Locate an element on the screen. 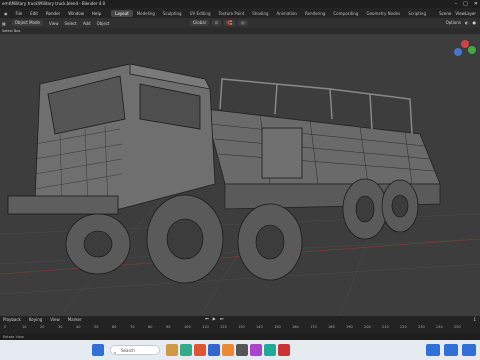 The image size is (480, 360). tick-50: 50 is located at coordinates (96, 327).